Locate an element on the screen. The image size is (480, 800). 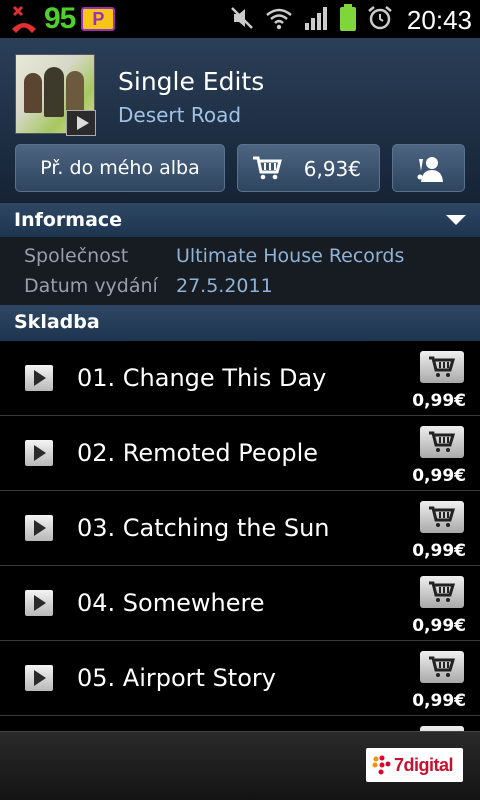
album-price: 6,93€ is located at coordinates (332, 169).